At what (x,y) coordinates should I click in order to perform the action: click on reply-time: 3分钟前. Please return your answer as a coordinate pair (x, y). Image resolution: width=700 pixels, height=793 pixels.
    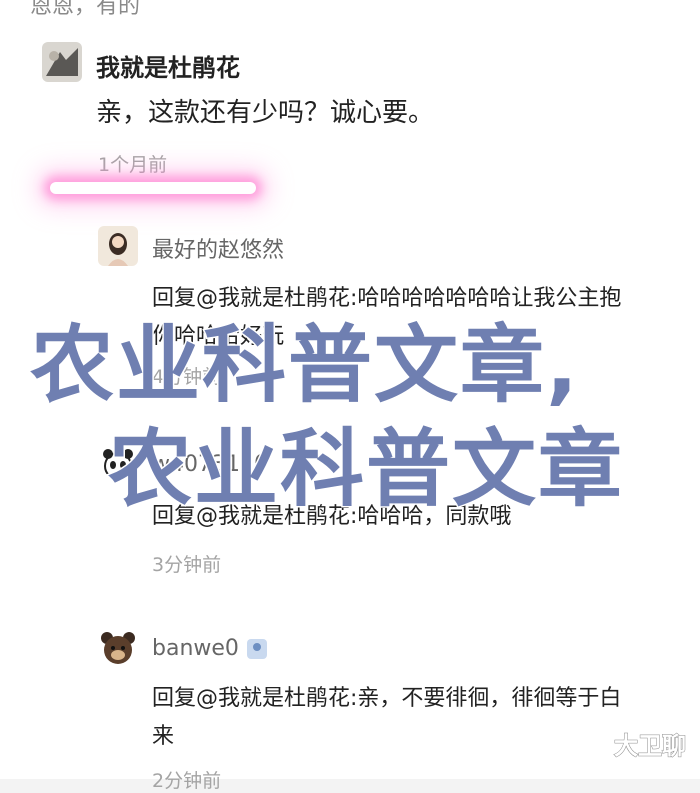
    Looking at the image, I should click on (187, 565).